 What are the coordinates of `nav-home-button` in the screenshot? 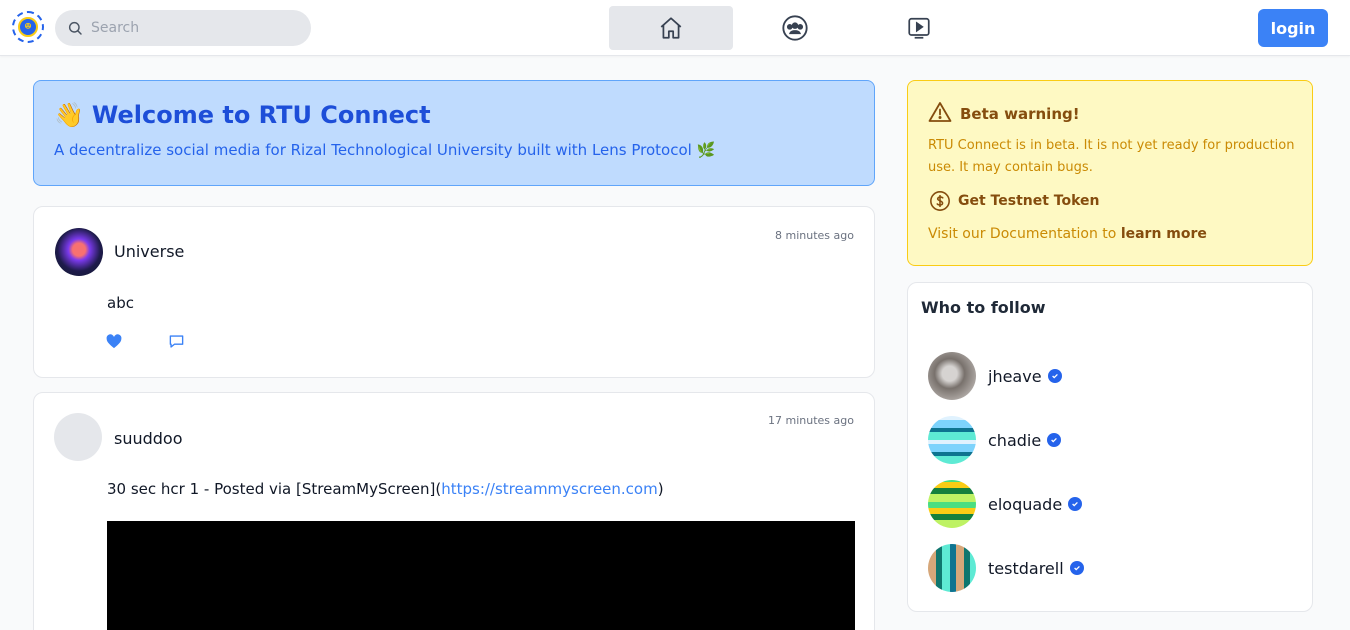 It's located at (671, 28).